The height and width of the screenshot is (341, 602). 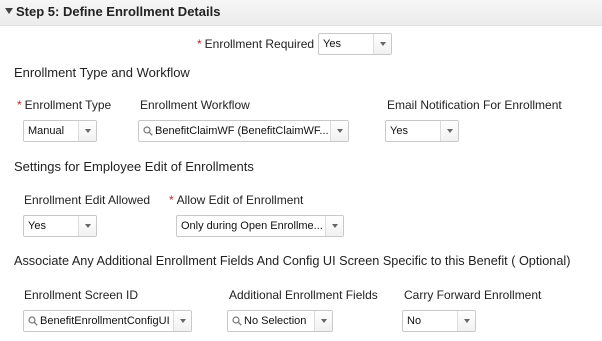 I want to click on email-notification-select: Yes, so click(x=422, y=131).